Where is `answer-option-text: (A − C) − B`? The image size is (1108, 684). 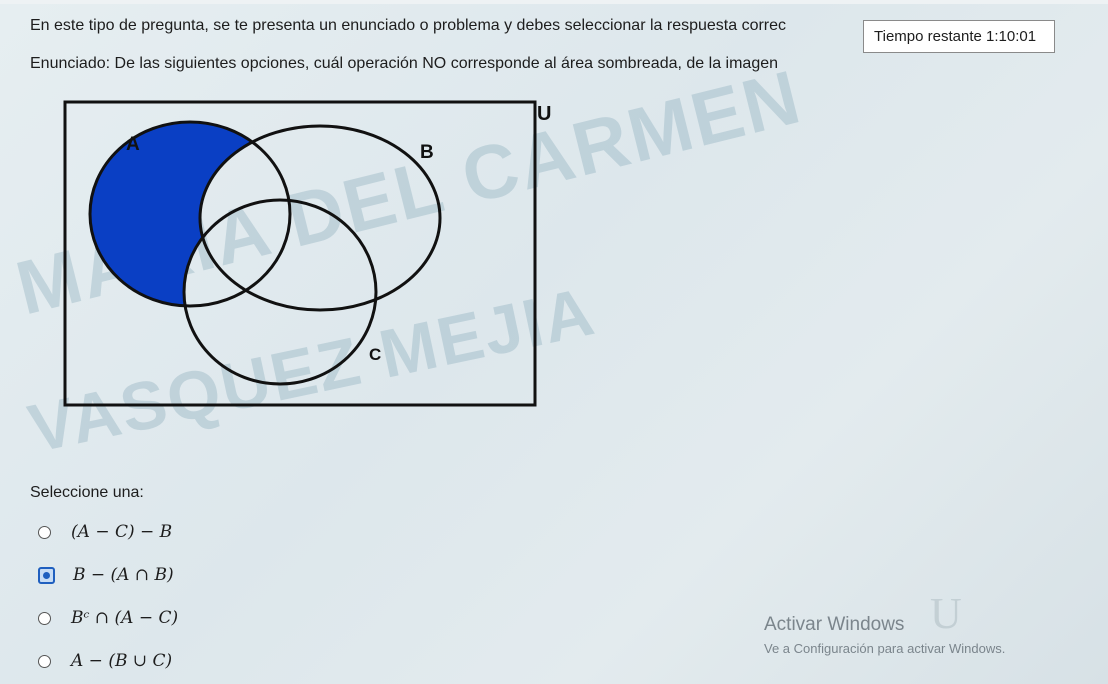 answer-option-text: (A − C) − B is located at coordinates (122, 532).